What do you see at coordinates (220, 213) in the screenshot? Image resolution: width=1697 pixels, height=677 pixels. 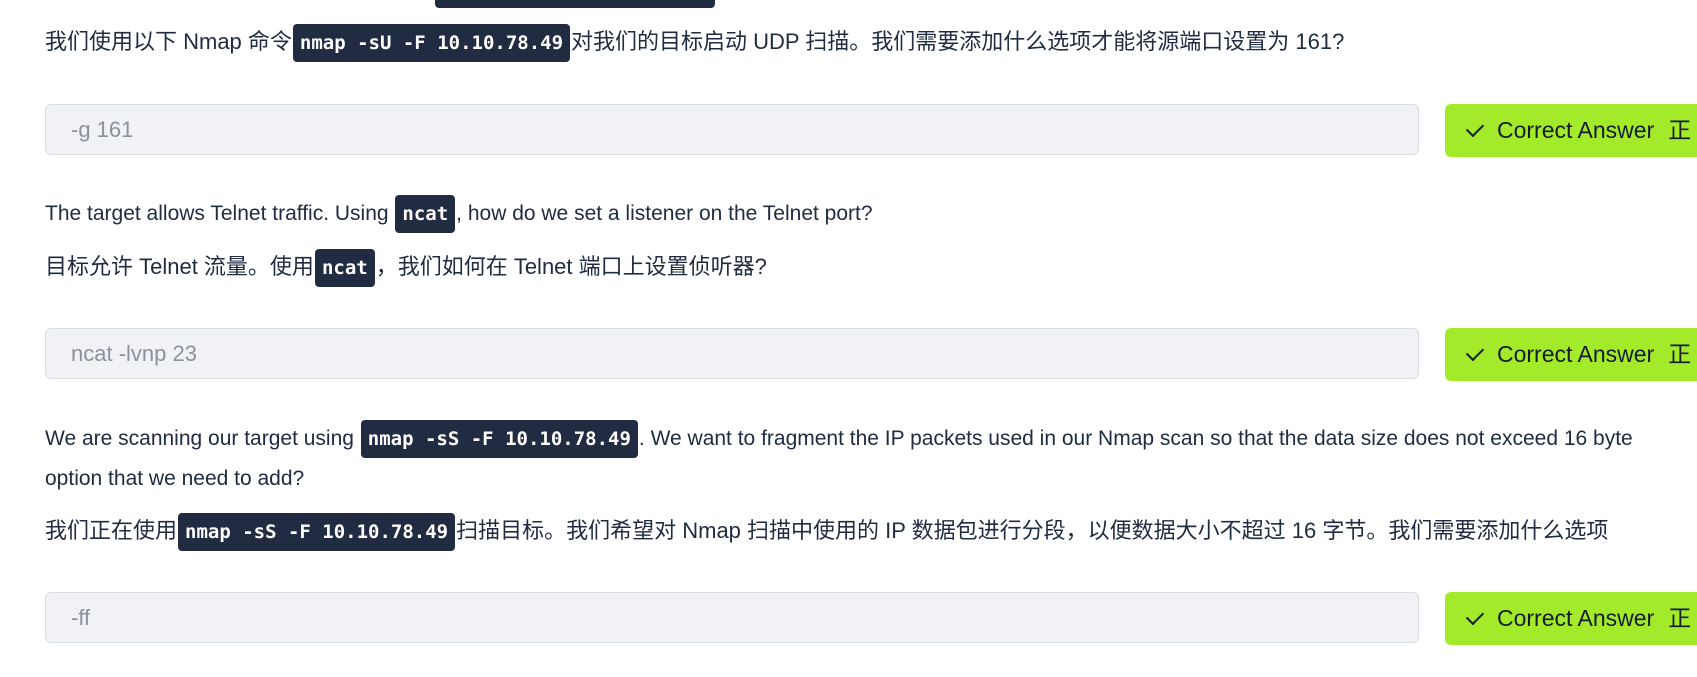 I see `question-2-en-prefix: The target allows Telnet traffic. Using` at bounding box center [220, 213].